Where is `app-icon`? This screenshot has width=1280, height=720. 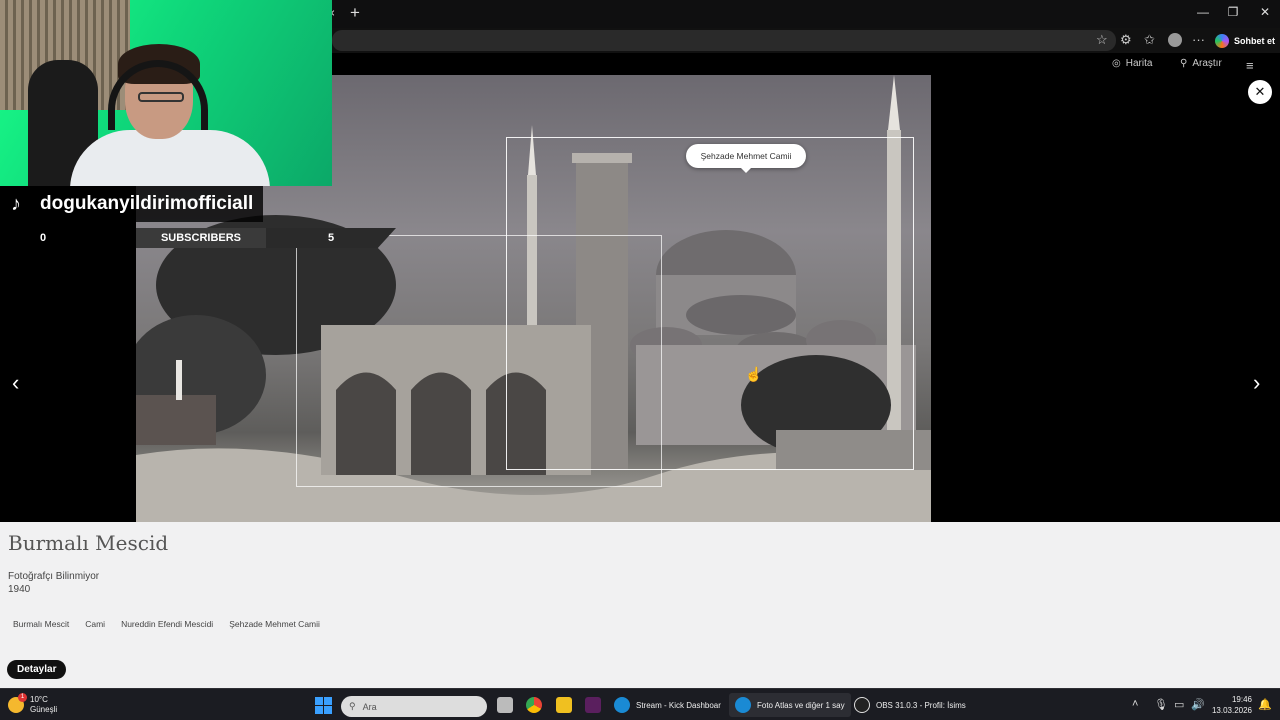
app-icon is located at coordinates (593, 705).